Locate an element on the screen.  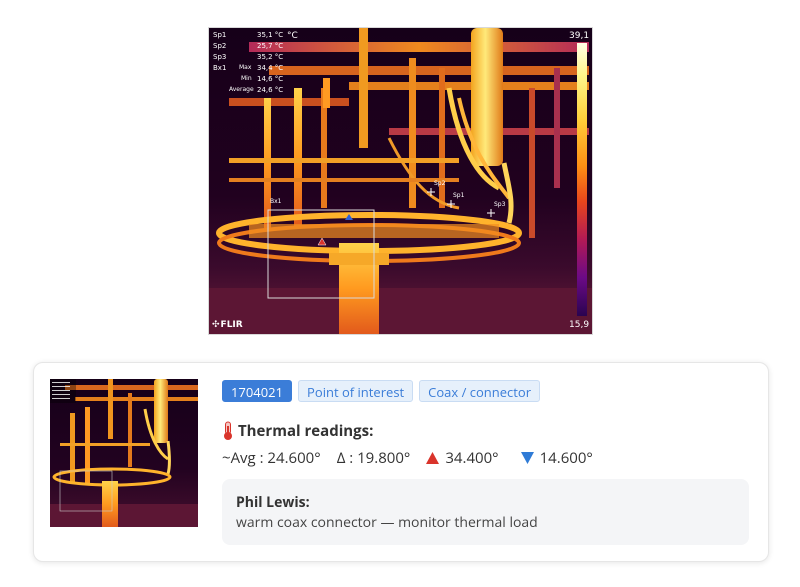
flir-logo-icon: ✣ is located at coordinates (216, 325).